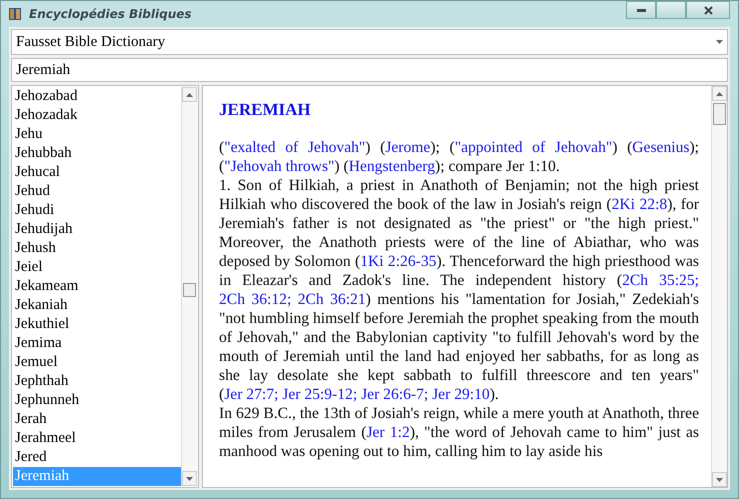 The height and width of the screenshot is (499, 739). Describe the element at coordinates (253, 299) in the screenshot. I see `reference-link: 2Ch 36:12` at that location.